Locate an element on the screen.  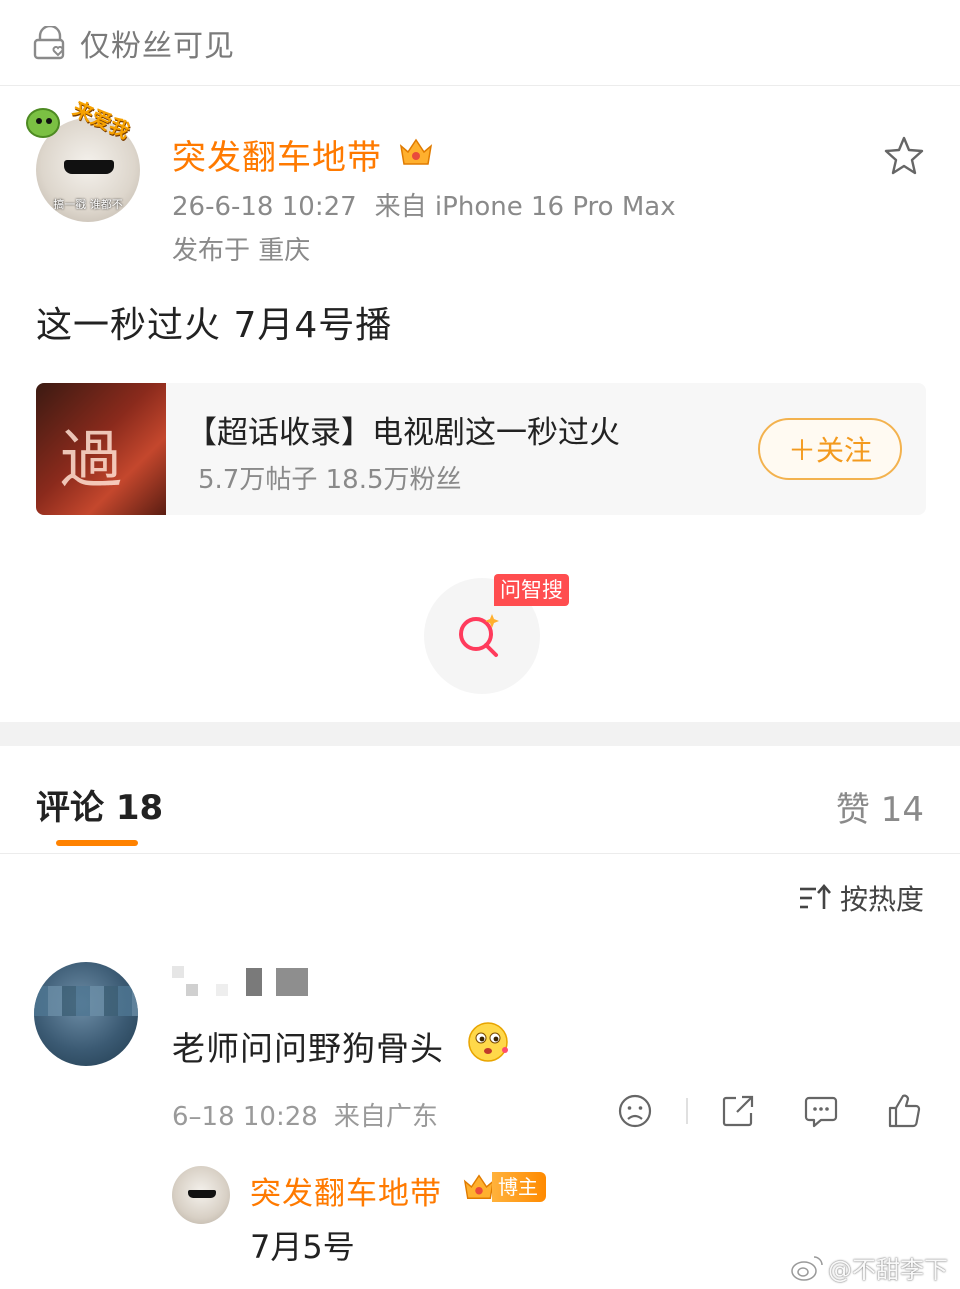
comment-time: 6–18 10:28 is located at coordinates (245, 1117).